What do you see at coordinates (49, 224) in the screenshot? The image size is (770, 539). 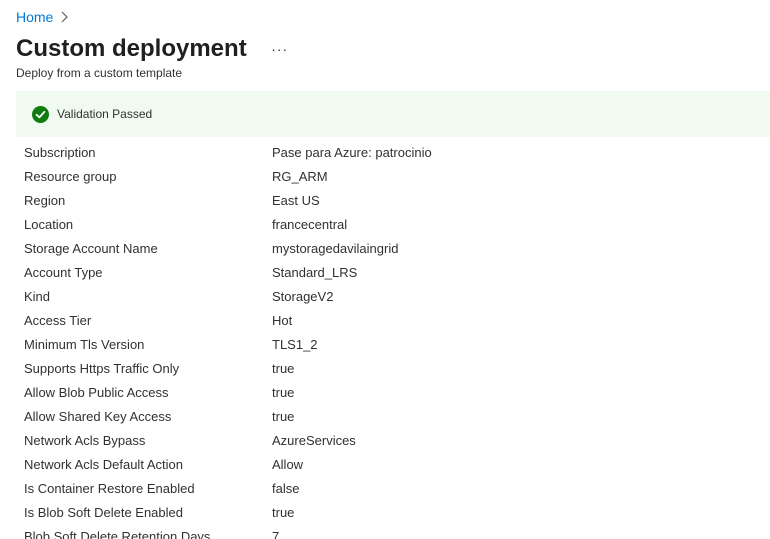 I see `detail-label: Location` at bounding box center [49, 224].